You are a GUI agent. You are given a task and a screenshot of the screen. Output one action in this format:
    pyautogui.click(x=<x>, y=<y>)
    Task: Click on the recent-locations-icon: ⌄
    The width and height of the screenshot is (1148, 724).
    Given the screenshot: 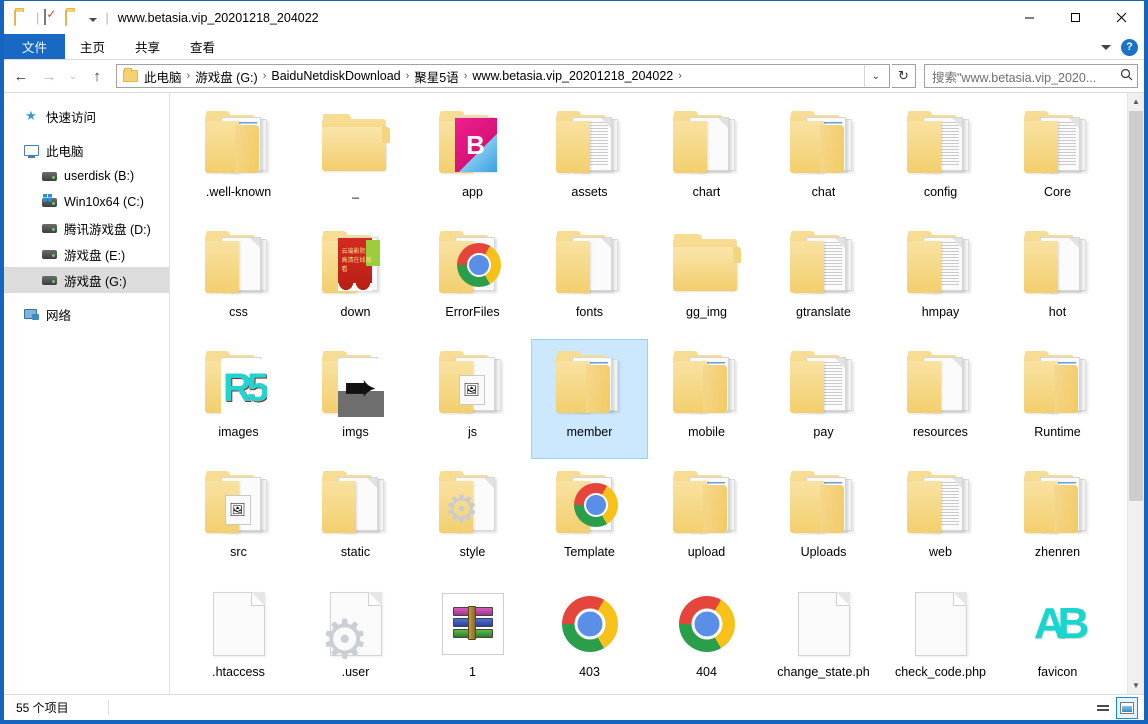 What is the action you would take?
    pyautogui.click(x=73, y=76)
    